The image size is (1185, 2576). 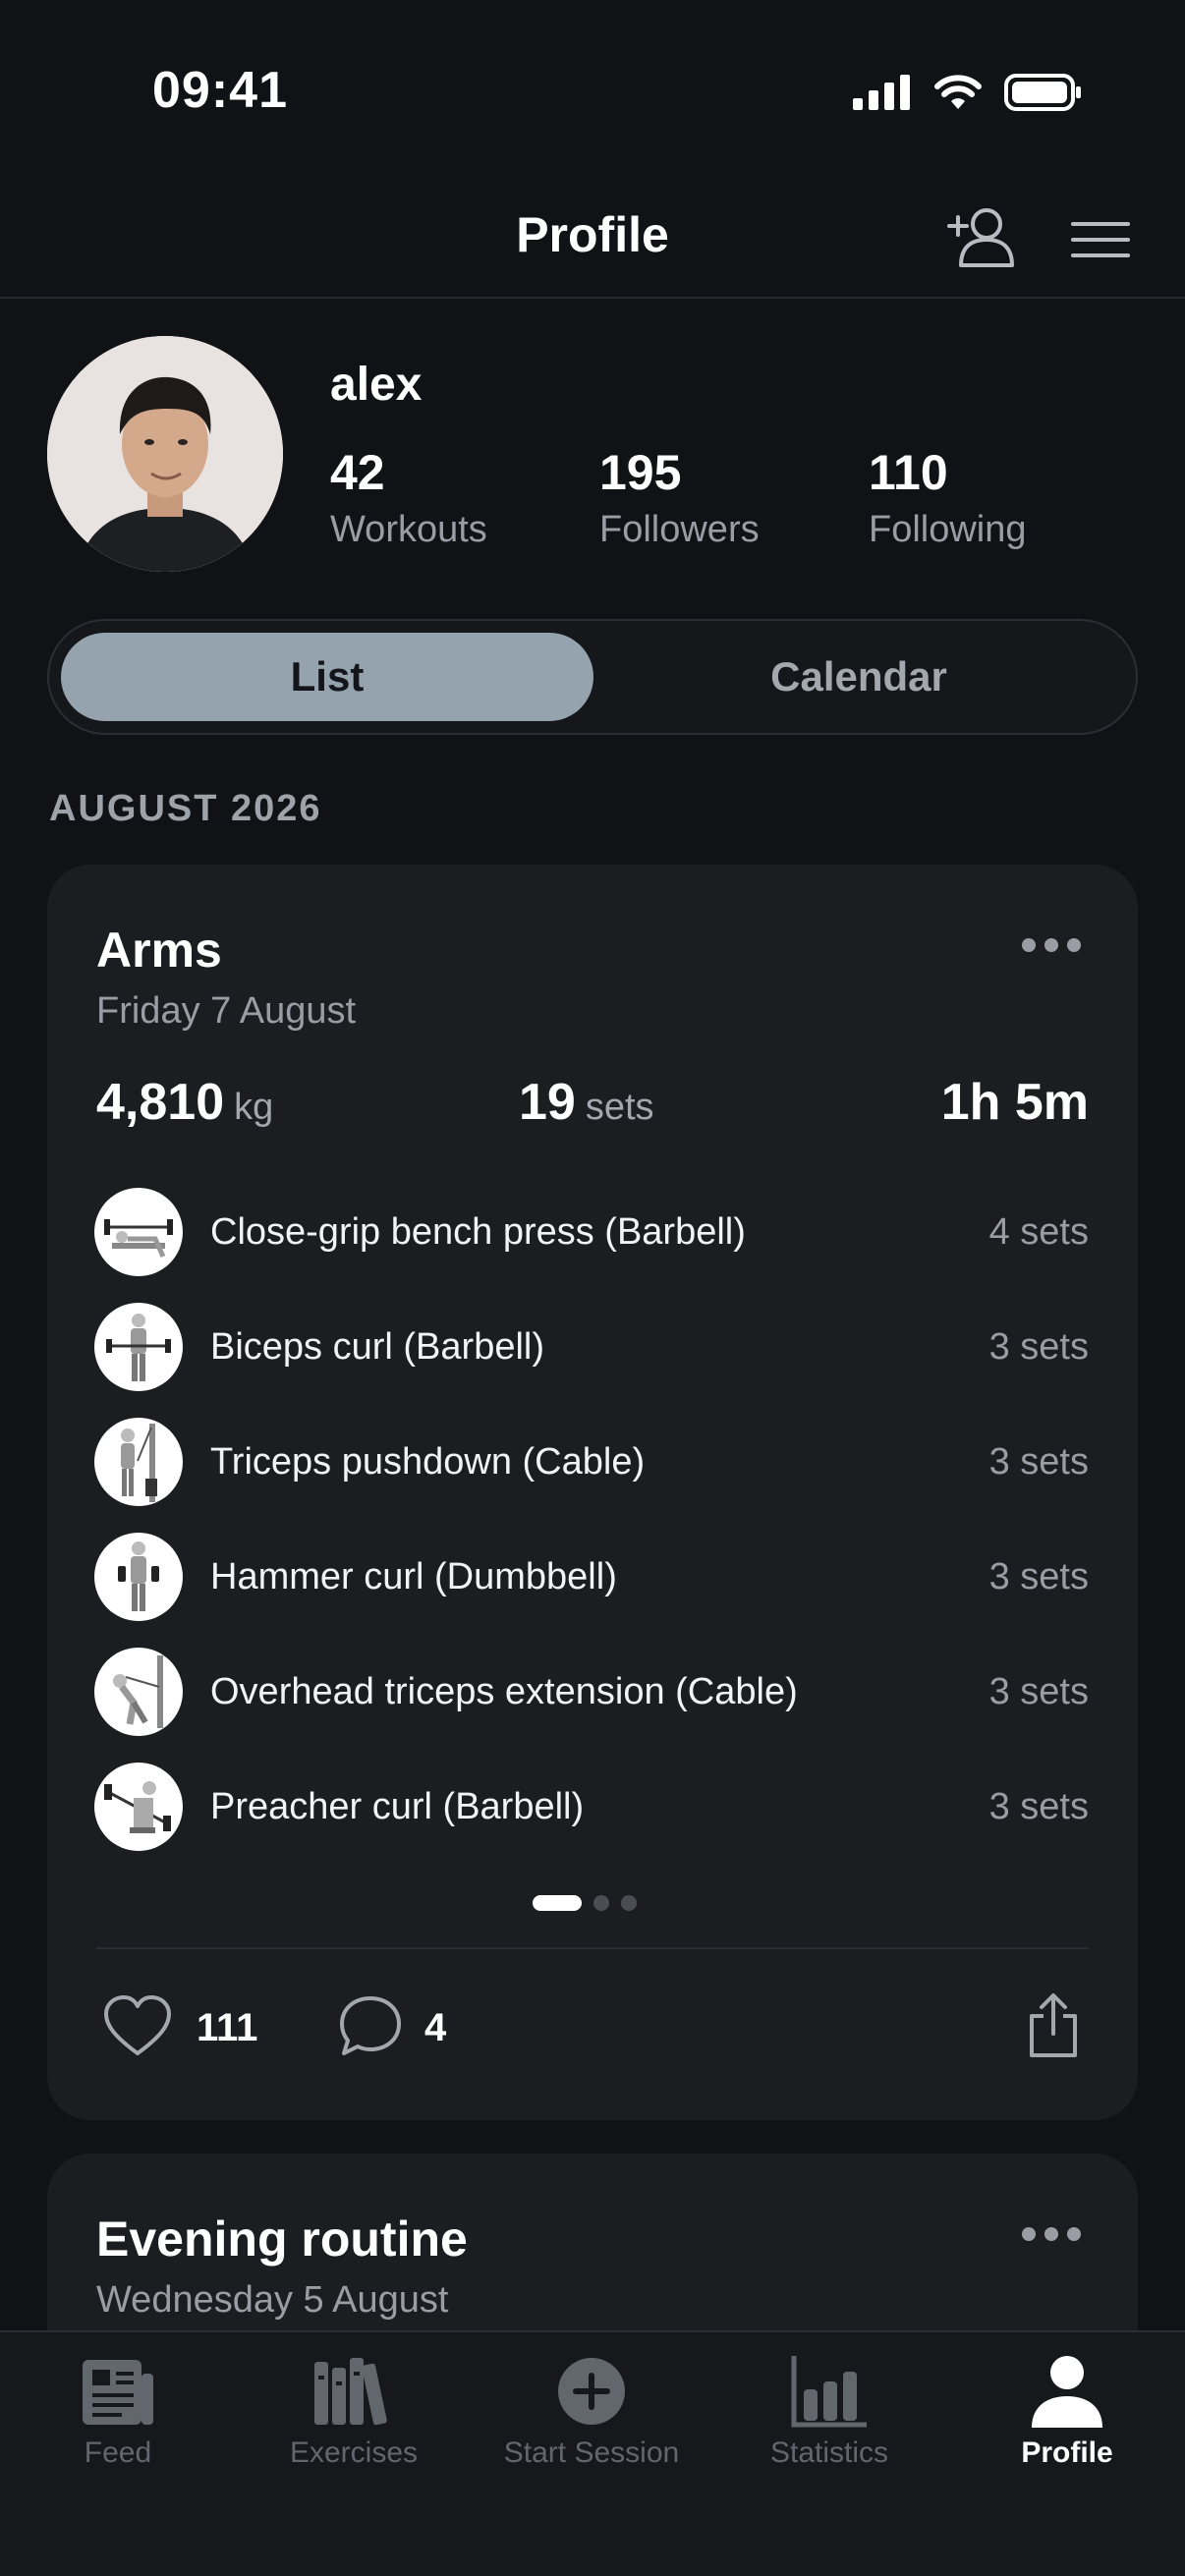 What do you see at coordinates (398, 1806) in the screenshot?
I see `exercise-name: Preacher curl (Barbell)` at bounding box center [398, 1806].